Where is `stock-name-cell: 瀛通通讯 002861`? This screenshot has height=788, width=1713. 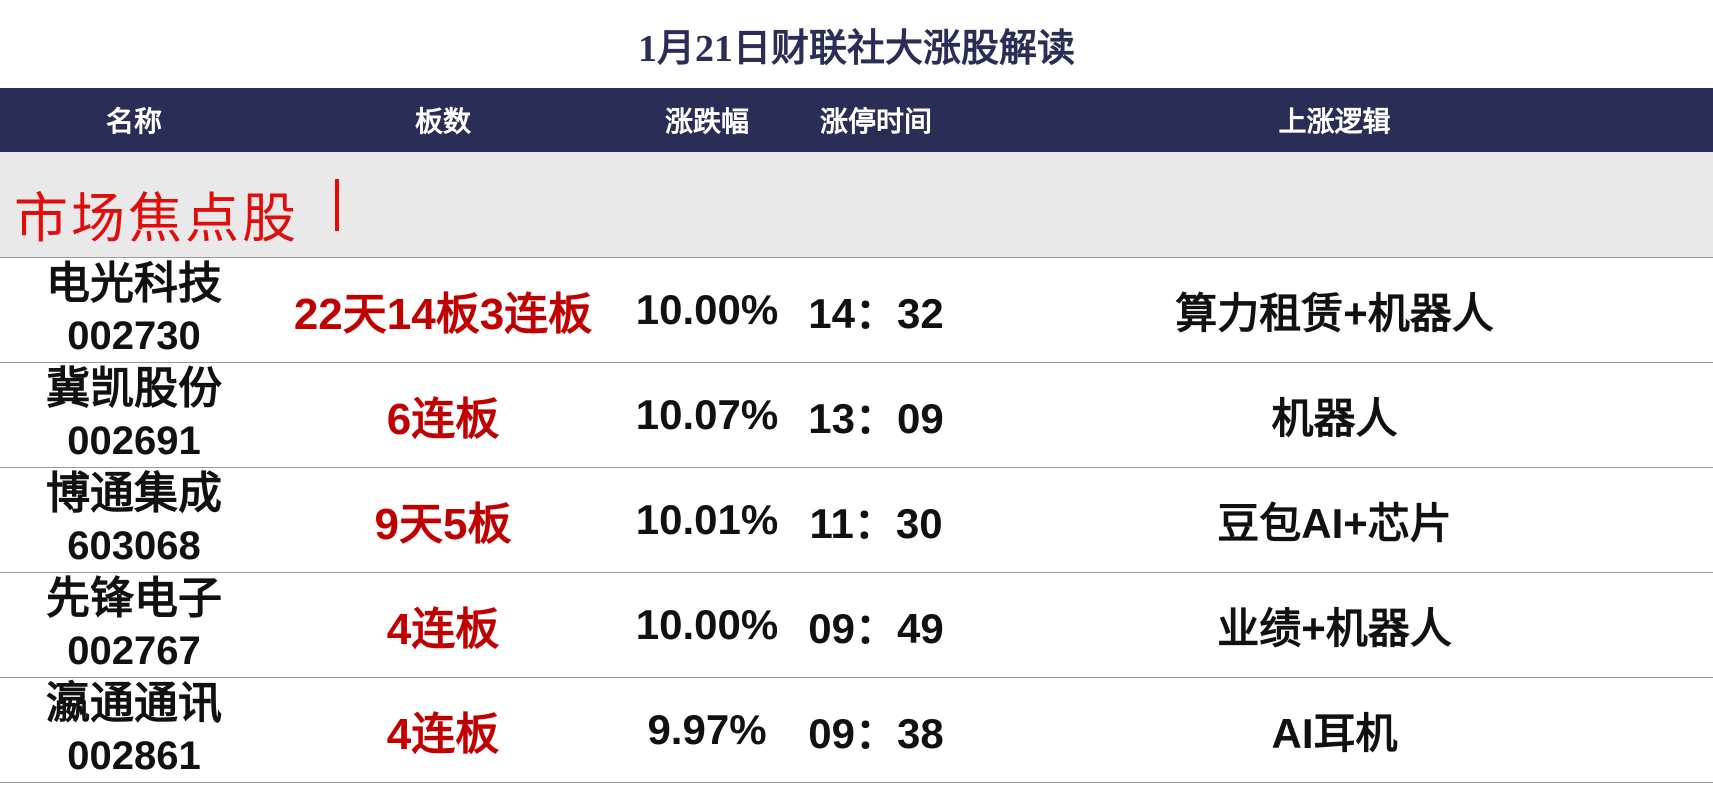
stock-name-cell: 瀛通通讯 002861 is located at coordinates (134, 730).